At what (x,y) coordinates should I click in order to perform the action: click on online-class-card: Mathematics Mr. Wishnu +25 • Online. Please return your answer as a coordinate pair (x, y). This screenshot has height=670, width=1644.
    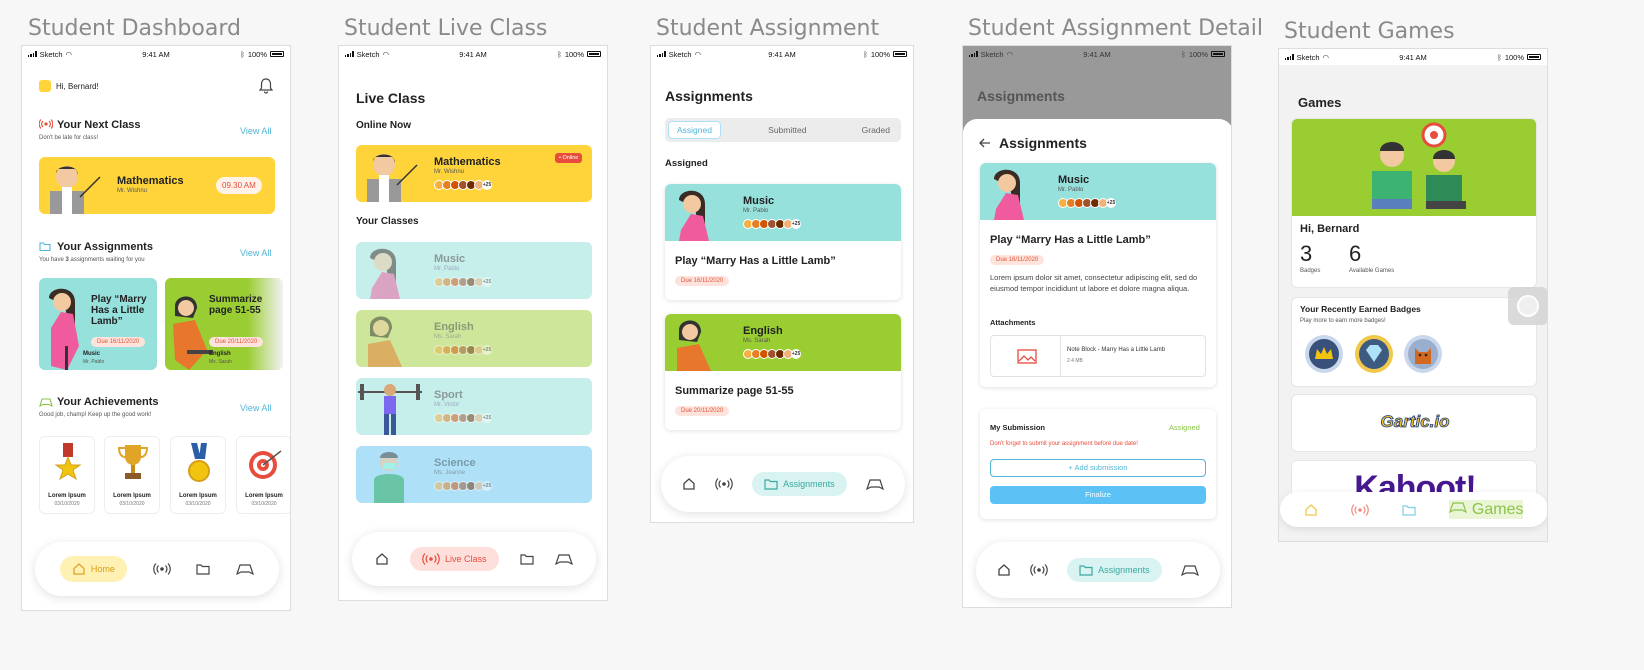
    Looking at the image, I should click on (474, 173).